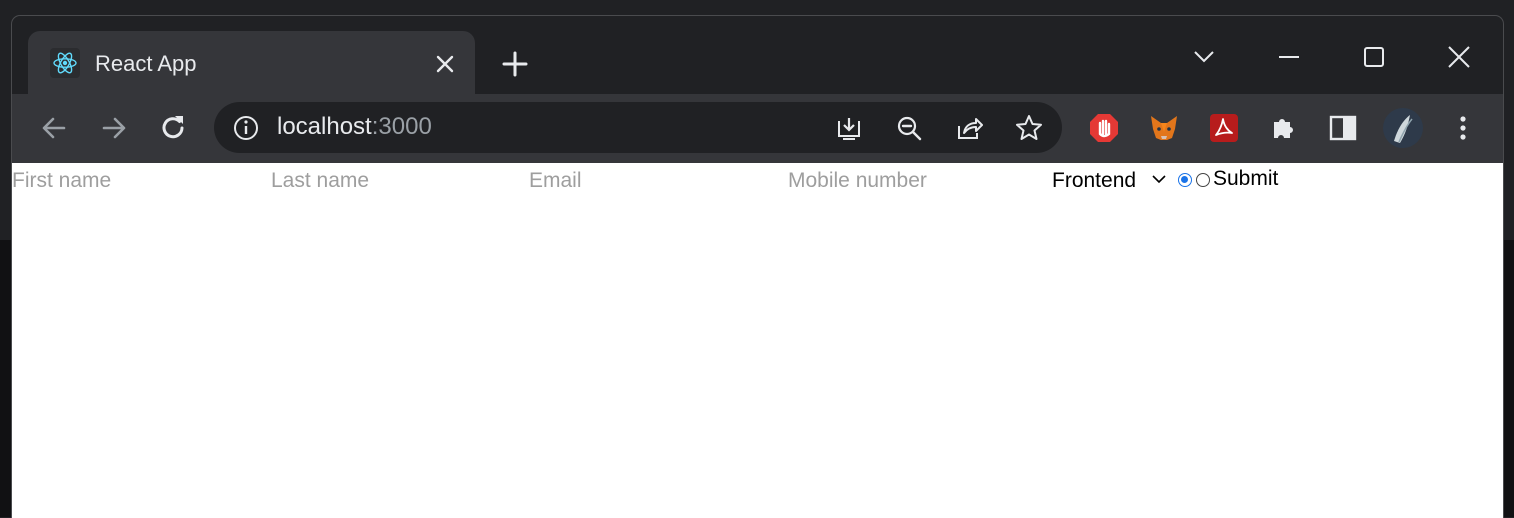 Image resolution: width=1514 pixels, height=518 pixels. Describe the element at coordinates (137, 181) in the screenshot. I see `first-name-input` at that location.